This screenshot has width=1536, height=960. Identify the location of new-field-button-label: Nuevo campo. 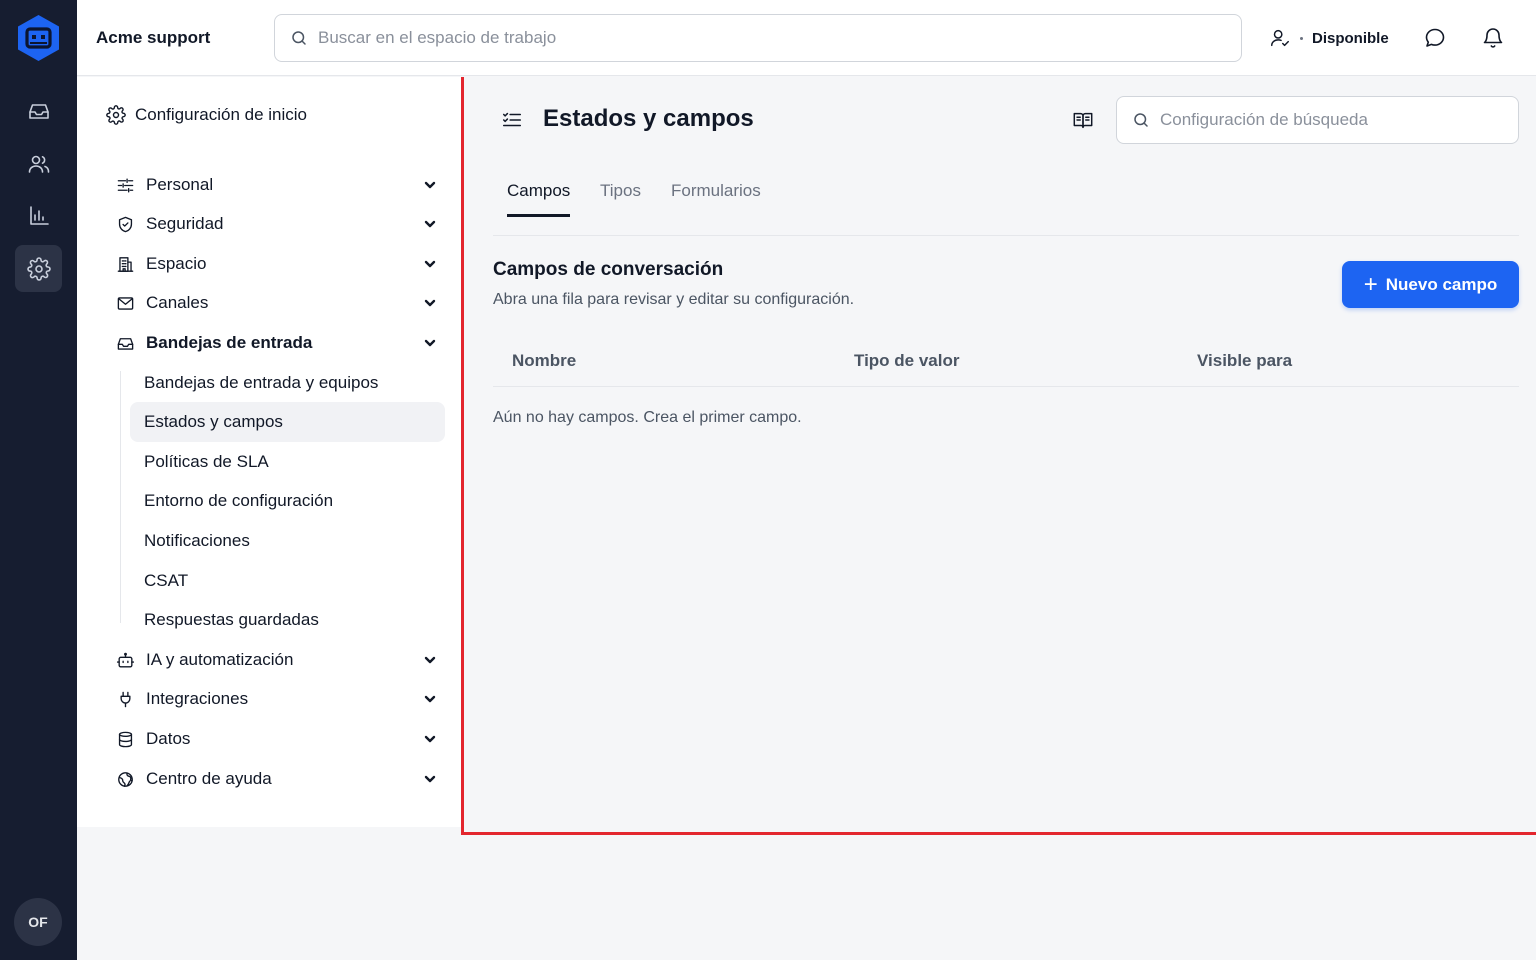
(1441, 284).